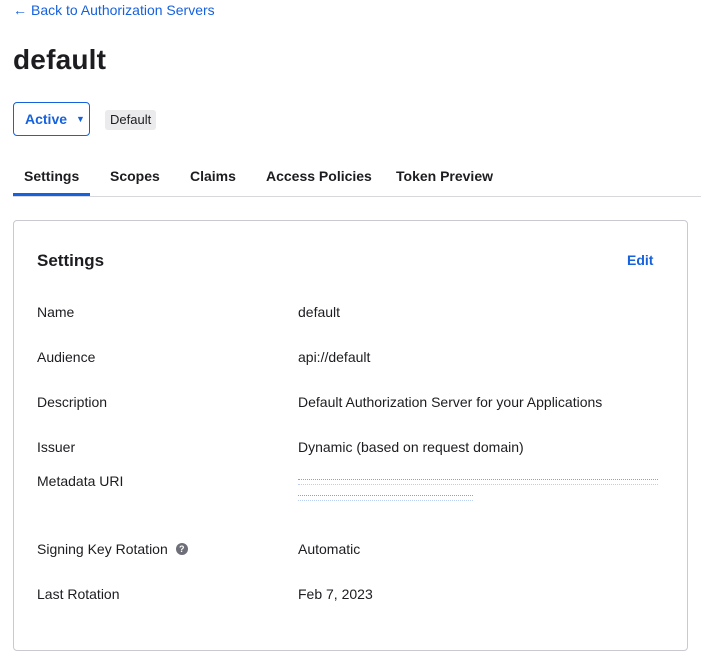  What do you see at coordinates (72, 402) in the screenshot?
I see `description-label: Description` at bounding box center [72, 402].